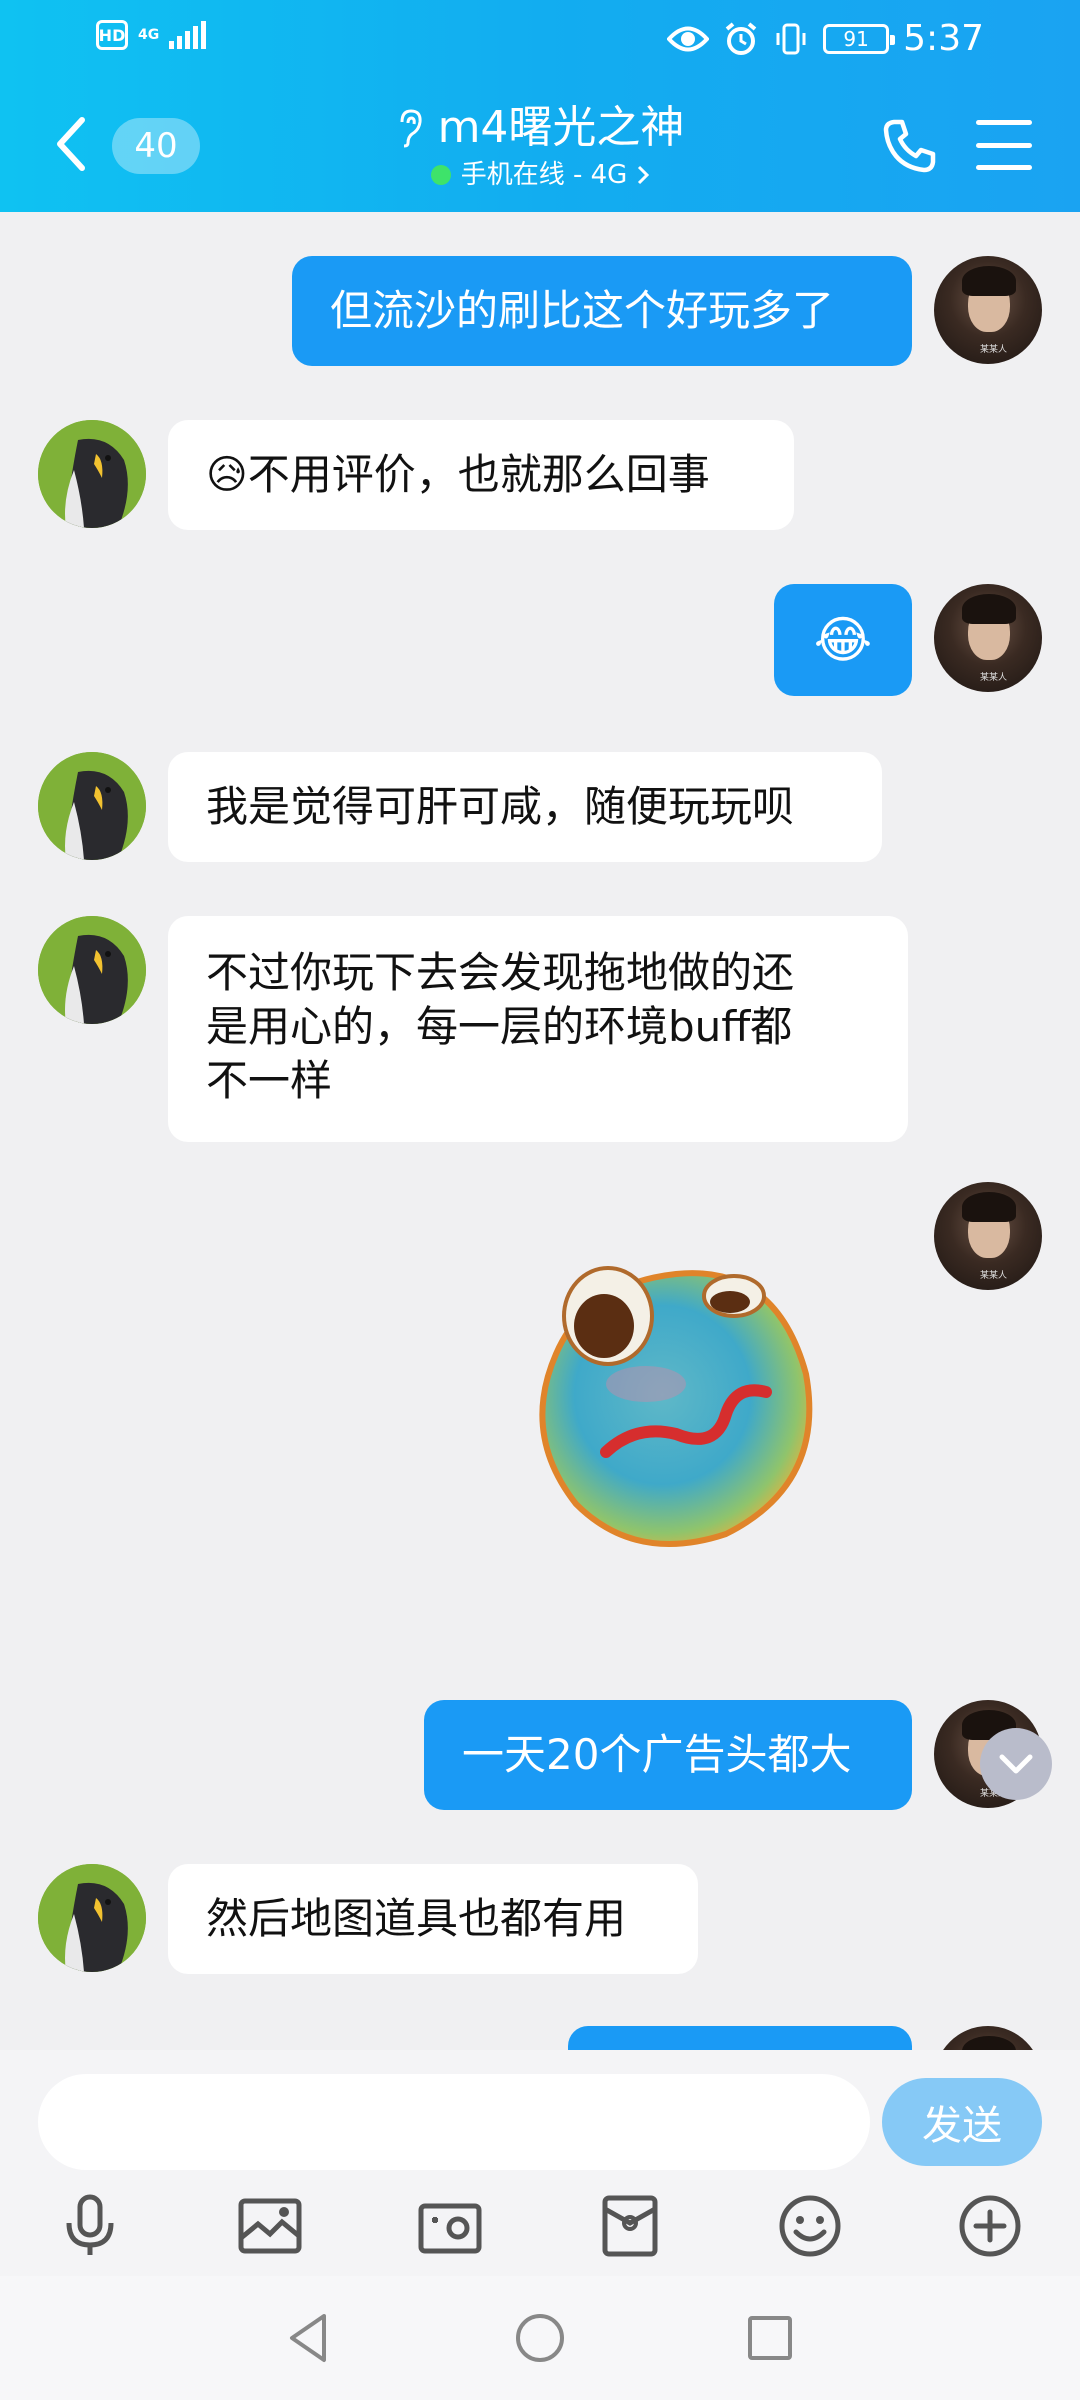  What do you see at coordinates (500, 972) in the screenshot?
I see `message-line: 不过你玩下去会发现拖地做的还` at bounding box center [500, 972].